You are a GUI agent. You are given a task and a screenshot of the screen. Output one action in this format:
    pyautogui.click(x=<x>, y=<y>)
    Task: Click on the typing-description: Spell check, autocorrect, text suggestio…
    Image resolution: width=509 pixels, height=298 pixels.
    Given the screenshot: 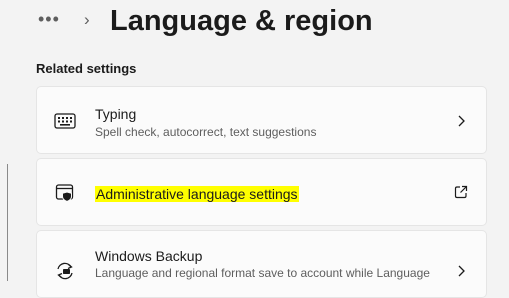 What is the action you would take?
    pyautogui.click(x=206, y=132)
    